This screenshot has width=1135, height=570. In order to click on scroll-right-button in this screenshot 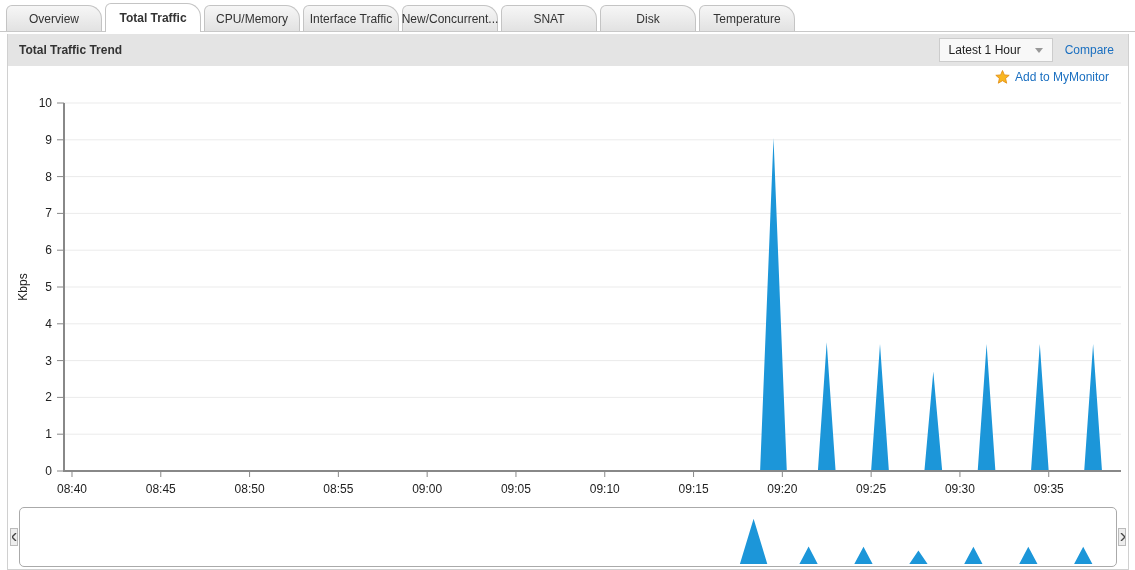, I will do `click(1122, 537)`.